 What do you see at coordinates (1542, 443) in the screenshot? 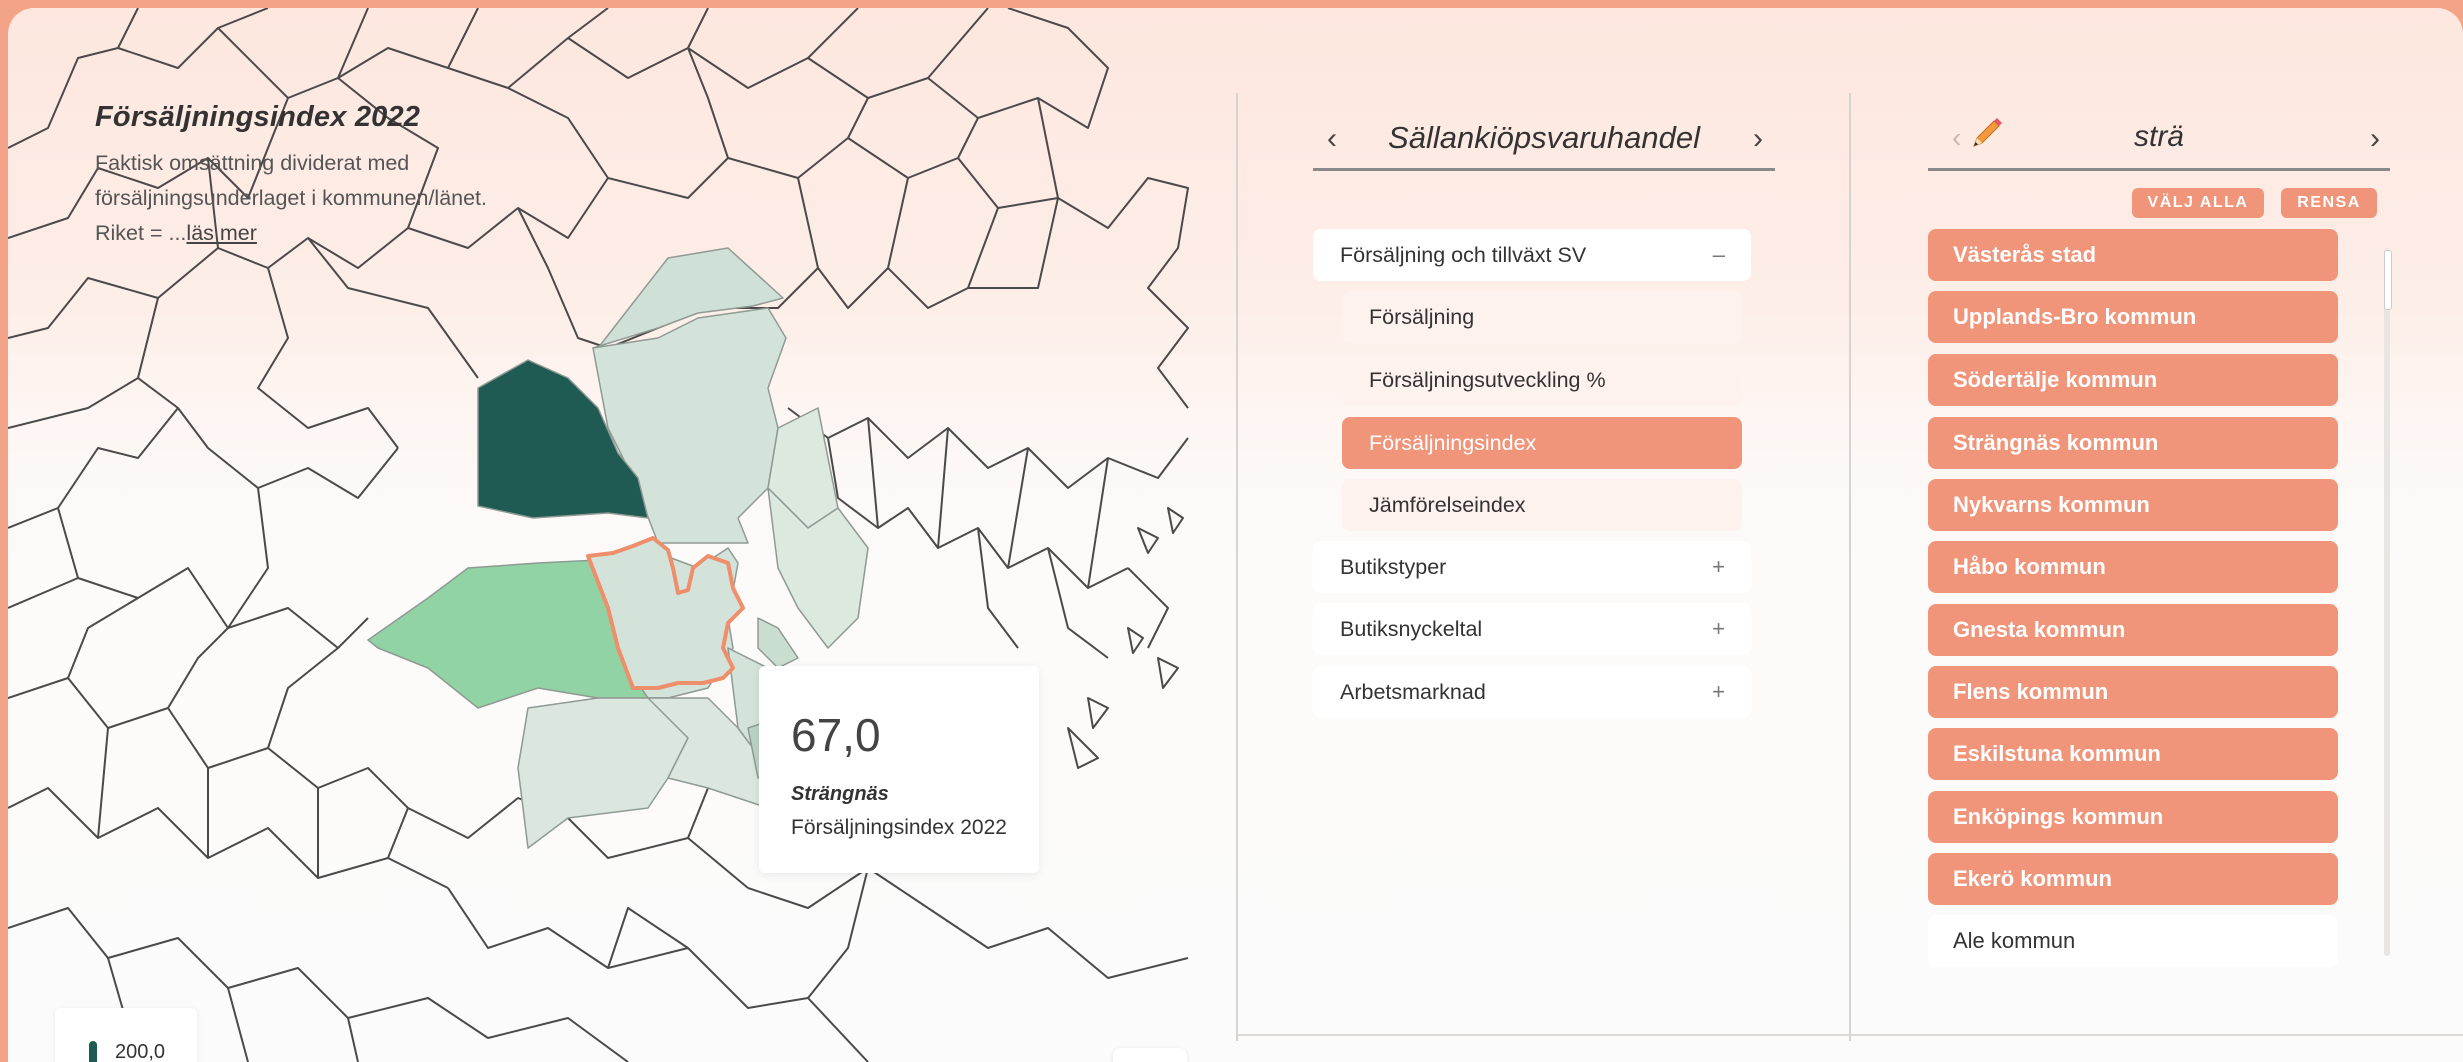
I see `menu-item-forsaljningsindex: Försäljningsindex` at bounding box center [1542, 443].